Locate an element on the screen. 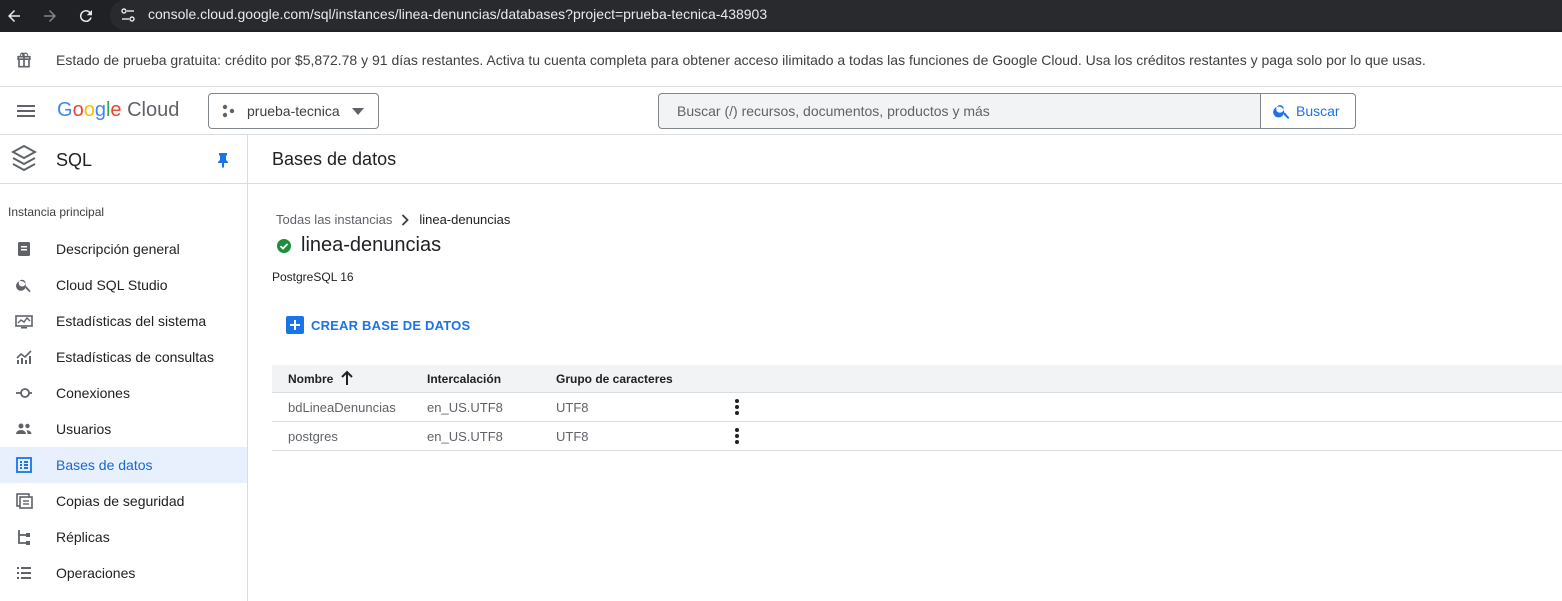 The image size is (1562, 601). sidebar-item-operations: Operaciones is located at coordinates (123, 573).